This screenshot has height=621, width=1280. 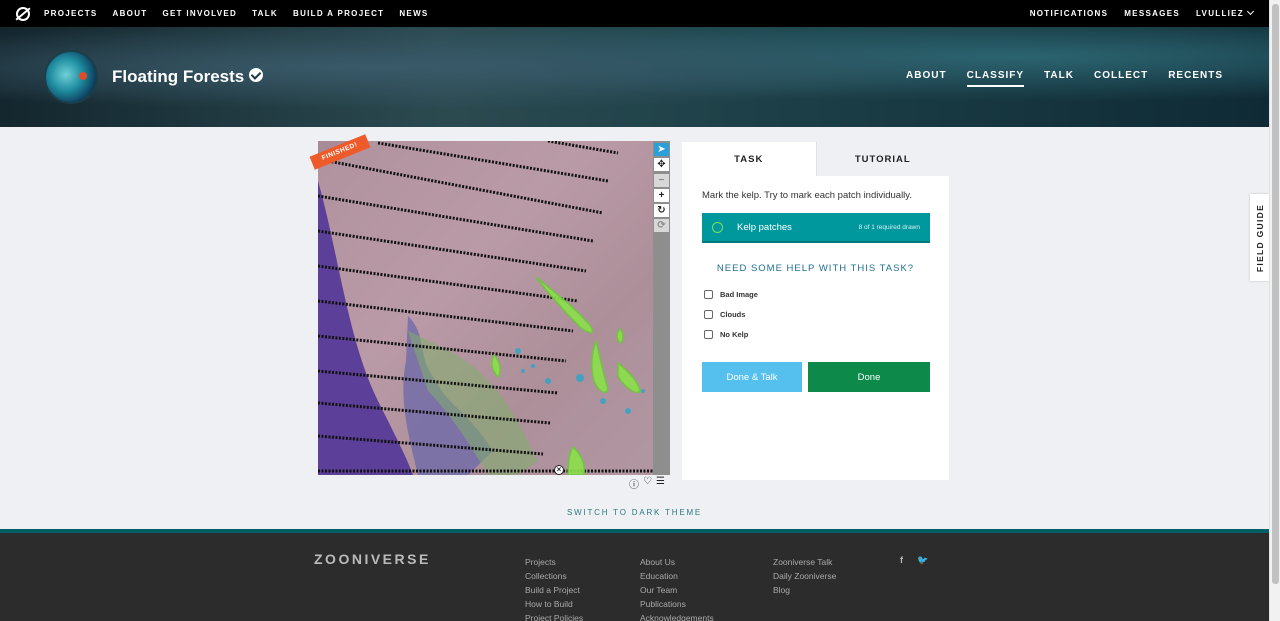 I want to click on tab-task: TASK, so click(x=749, y=159).